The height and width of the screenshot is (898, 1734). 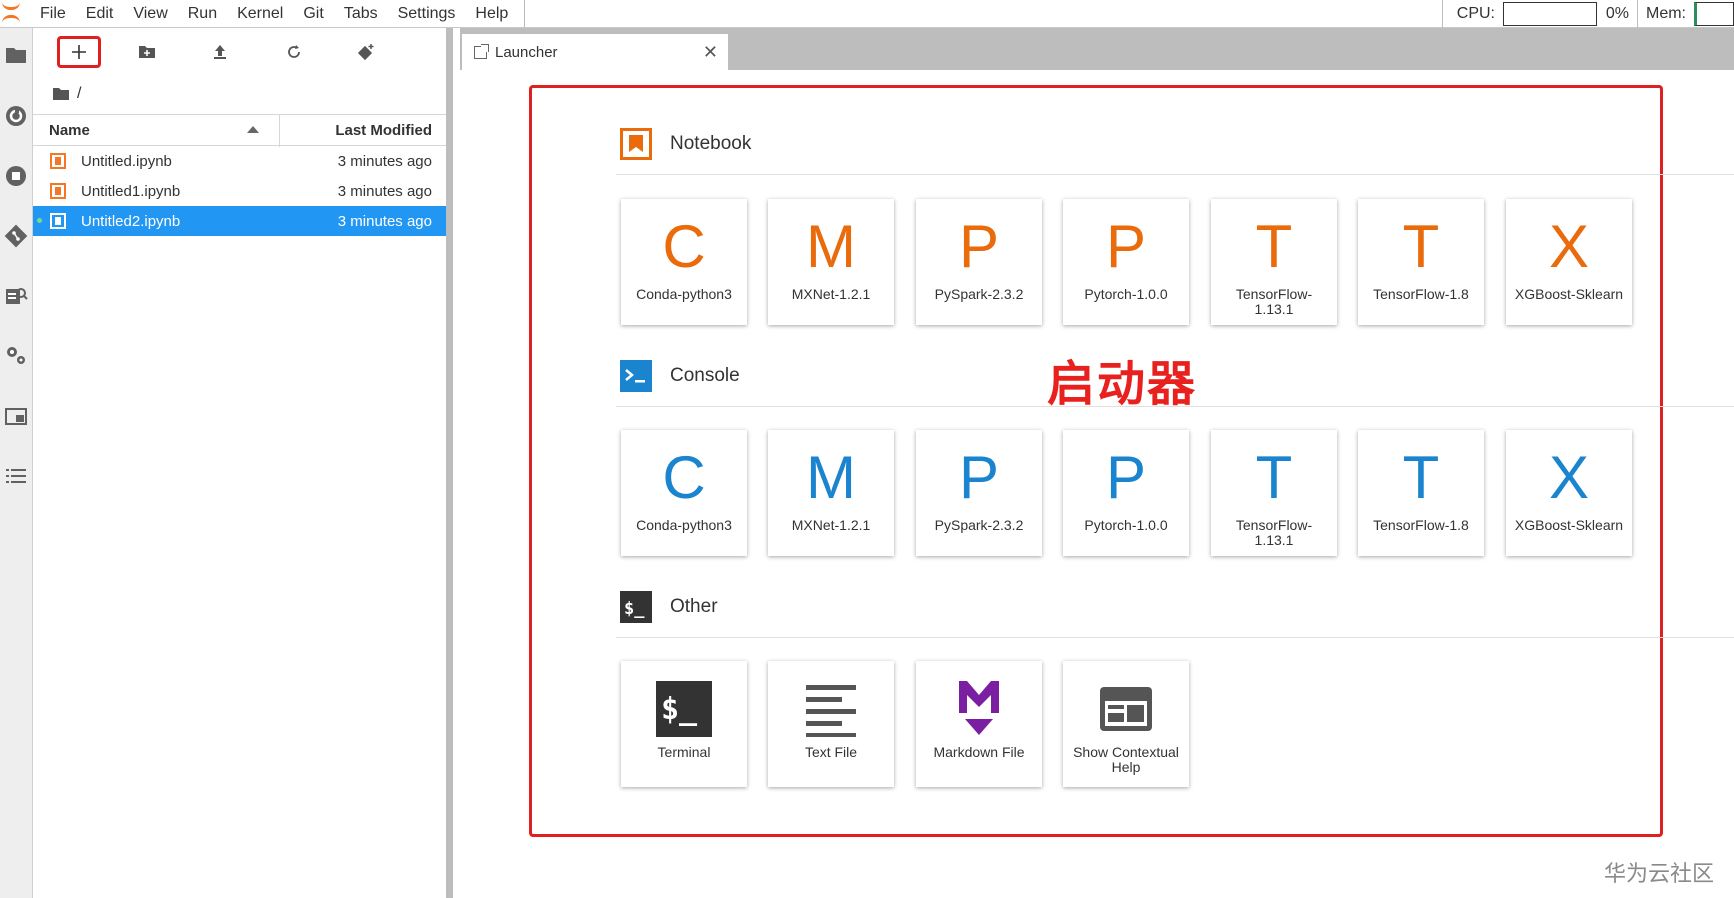 I want to click on column-divider, so click(x=279, y=131).